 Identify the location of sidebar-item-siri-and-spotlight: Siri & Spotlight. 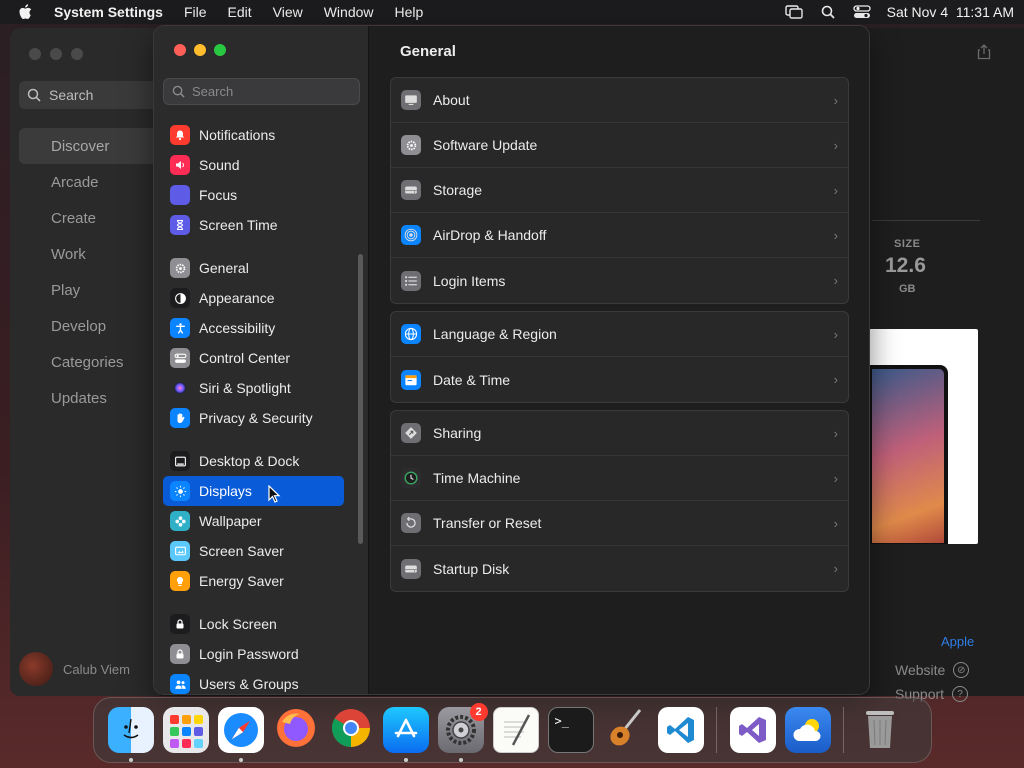
(253, 388).